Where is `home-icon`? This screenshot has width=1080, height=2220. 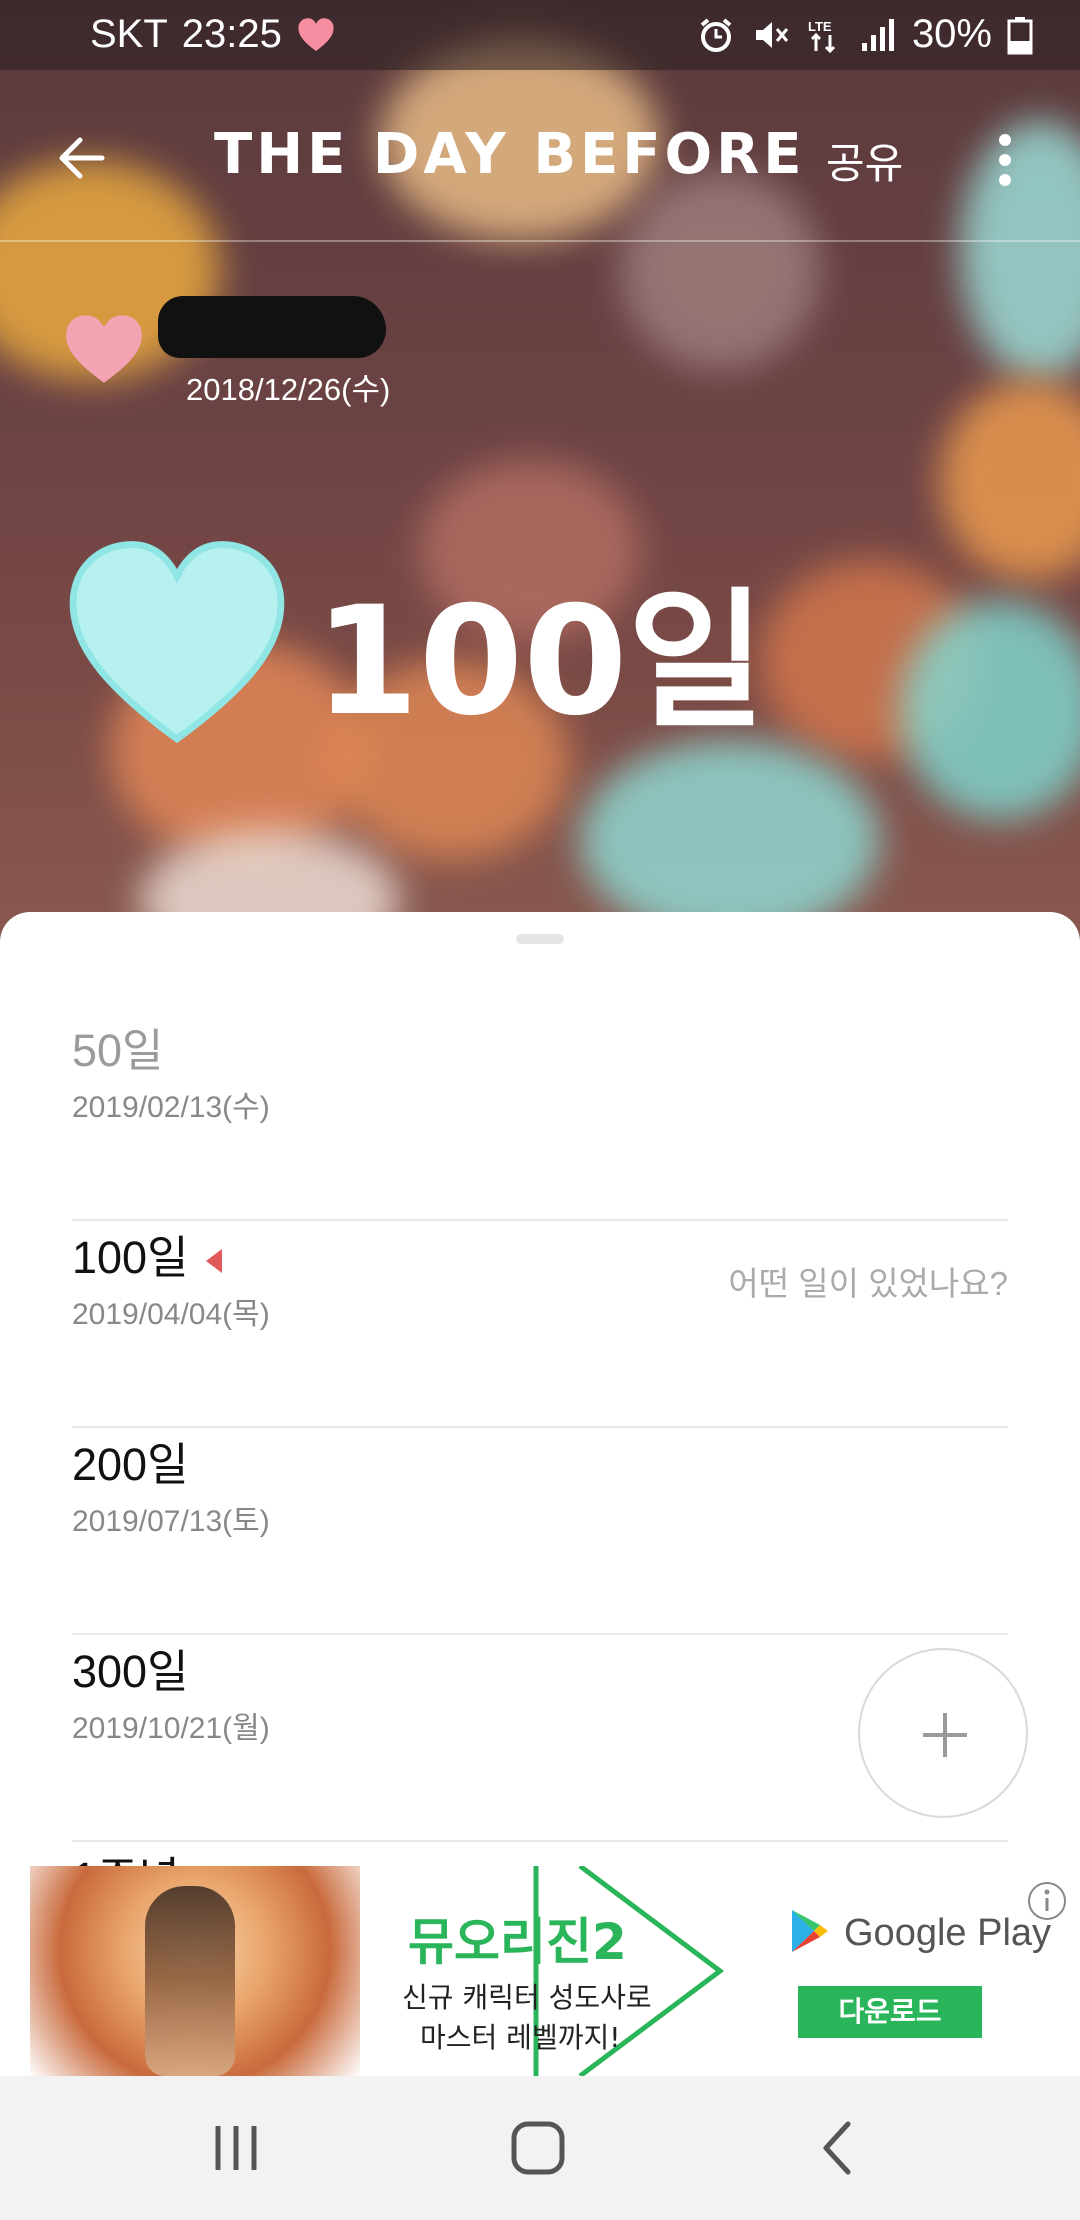
home-icon is located at coordinates (538, 2148).